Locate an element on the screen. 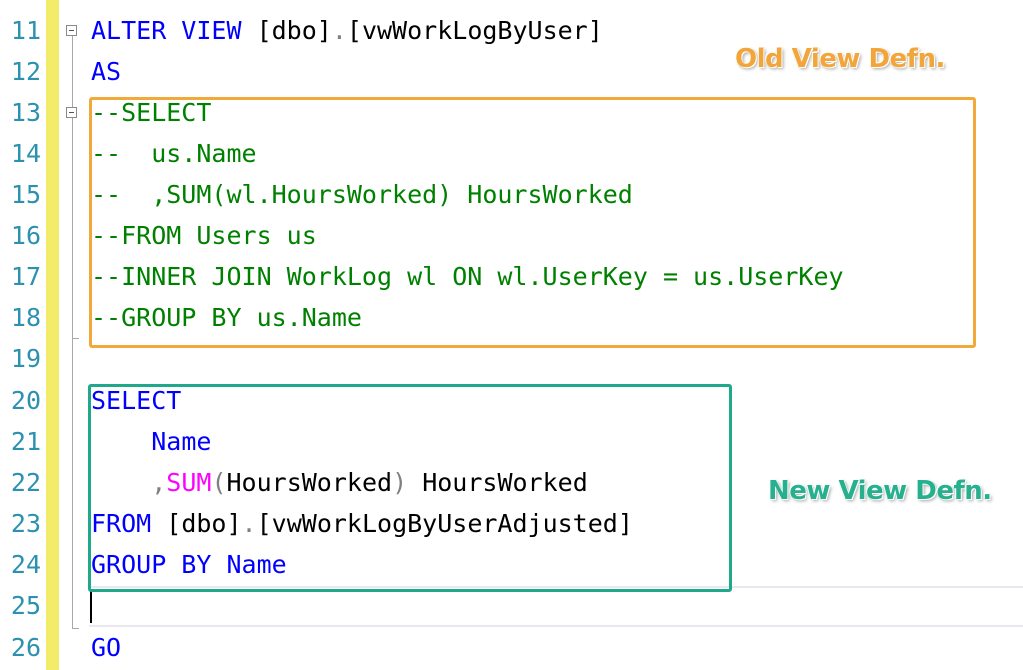 The image size is (1023, 670). line-number: 23 is located at coordinates (25, 523).